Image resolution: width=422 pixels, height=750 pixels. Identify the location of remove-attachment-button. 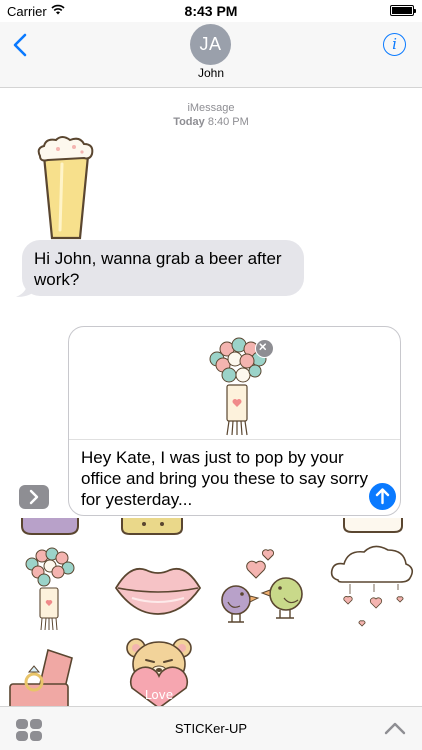
(264, 348).